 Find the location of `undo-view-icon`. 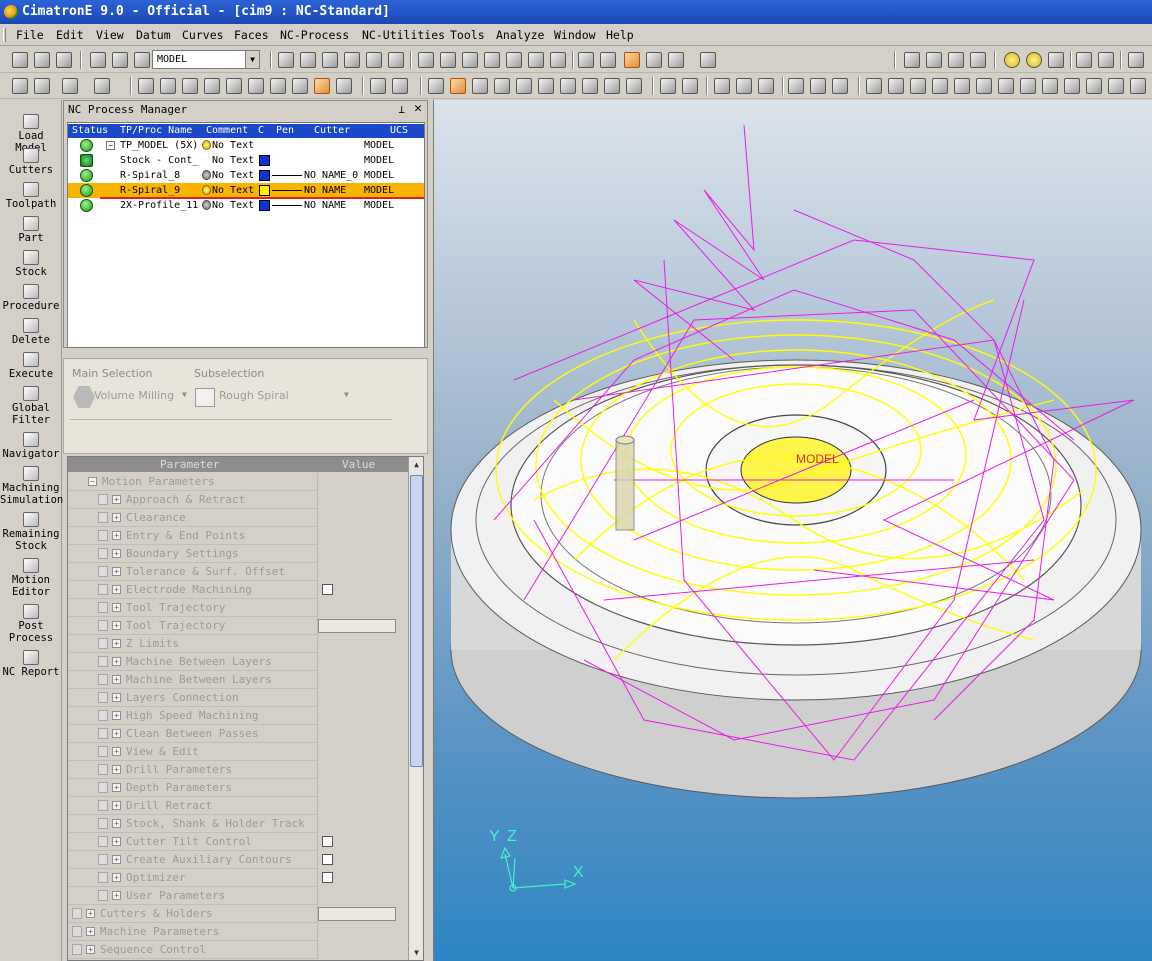

undo-view-icon is located at coordinates (1084, 60).